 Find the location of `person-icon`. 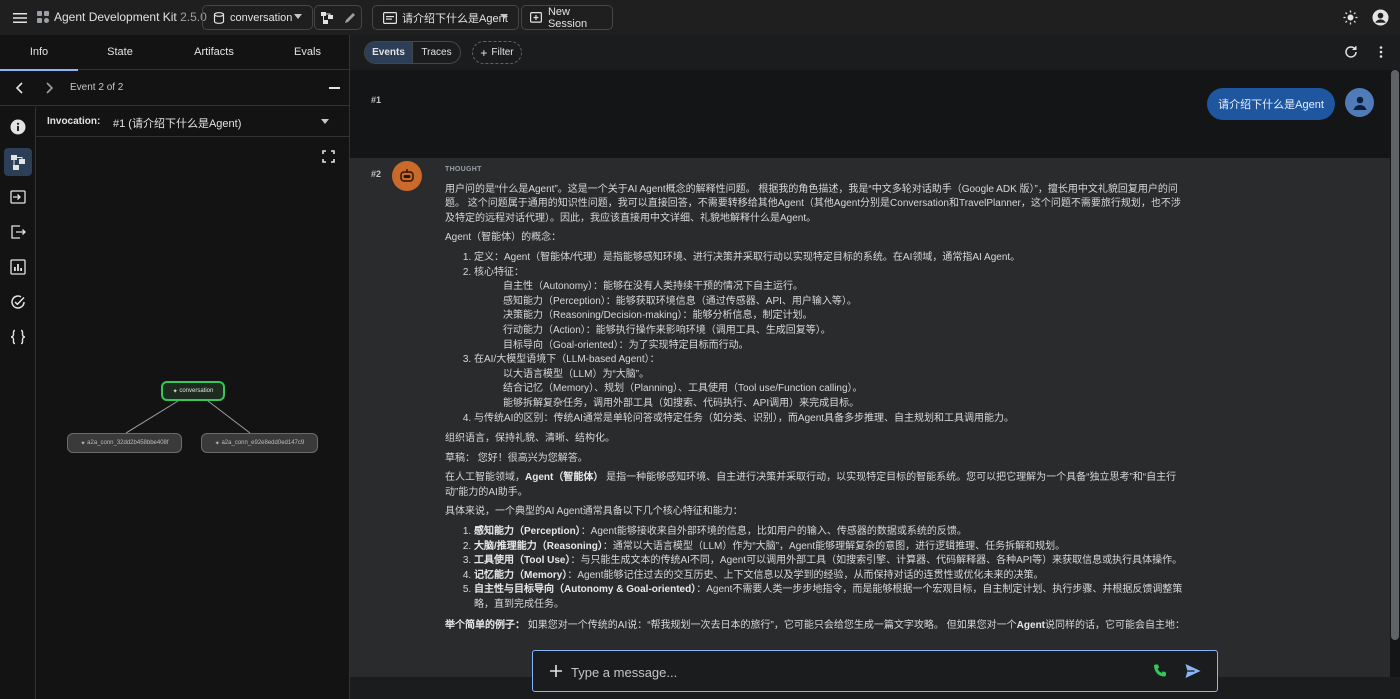

person-icon is located at coordinates (1359, 103).